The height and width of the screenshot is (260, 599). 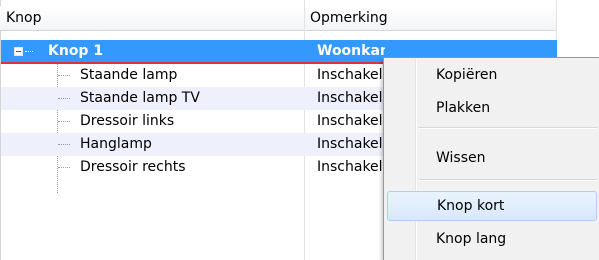 I want to click on menu-item-kopieren: Kopiëren, so click(x=492, y=75).